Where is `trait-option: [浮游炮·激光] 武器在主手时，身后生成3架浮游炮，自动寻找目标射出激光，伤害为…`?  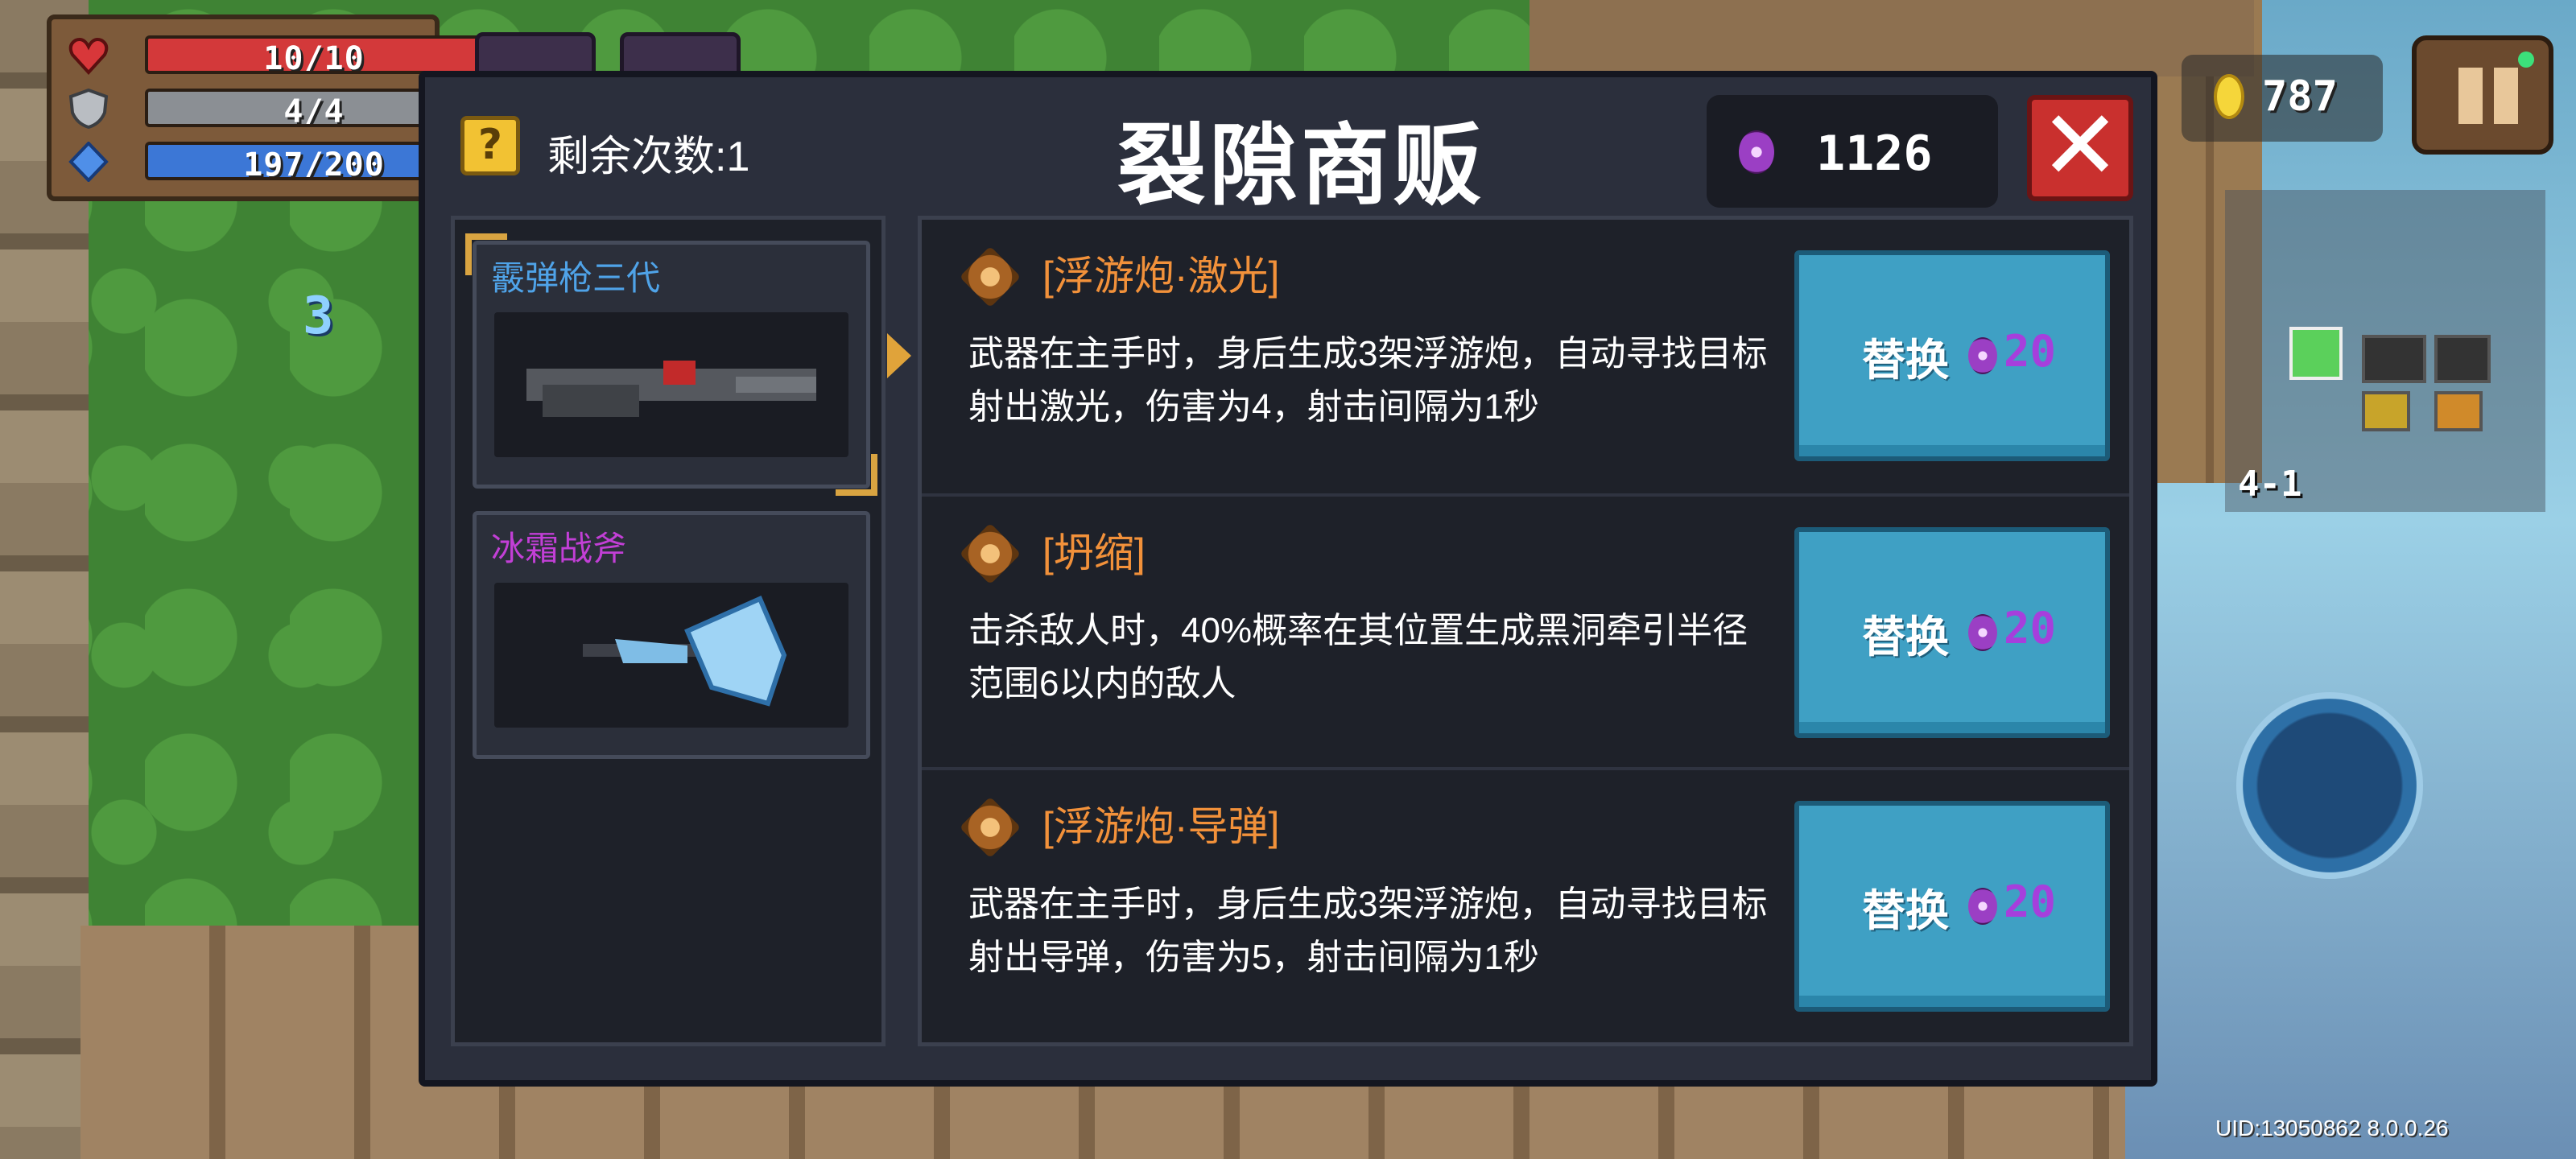 trait-option: [浮游炮·激光] 武器在主手时，身后生成3架浮游炮，自动寻找目标射出激光，伤害为… is located at coordinates (1525, 356).